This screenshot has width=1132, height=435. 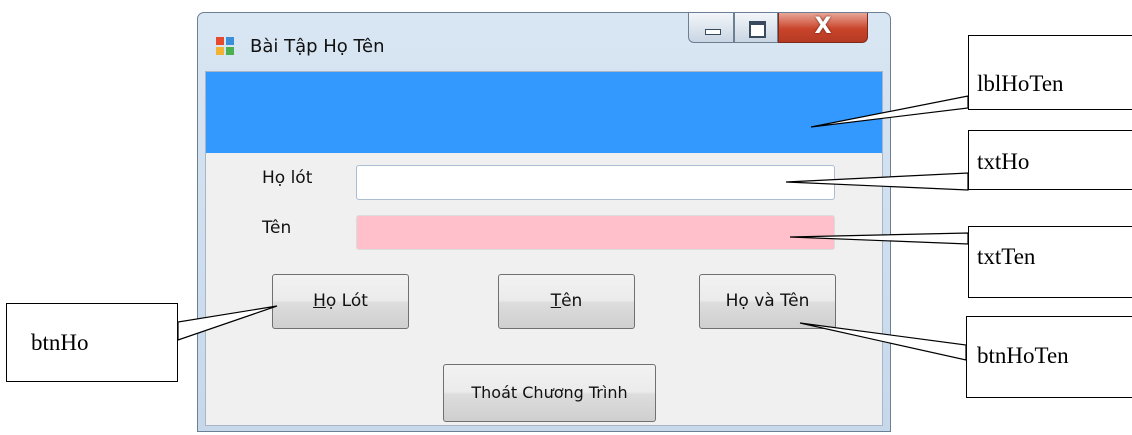 I want to click on callout-btnhoten: btnHoTen, so click(x=1049, y=357).